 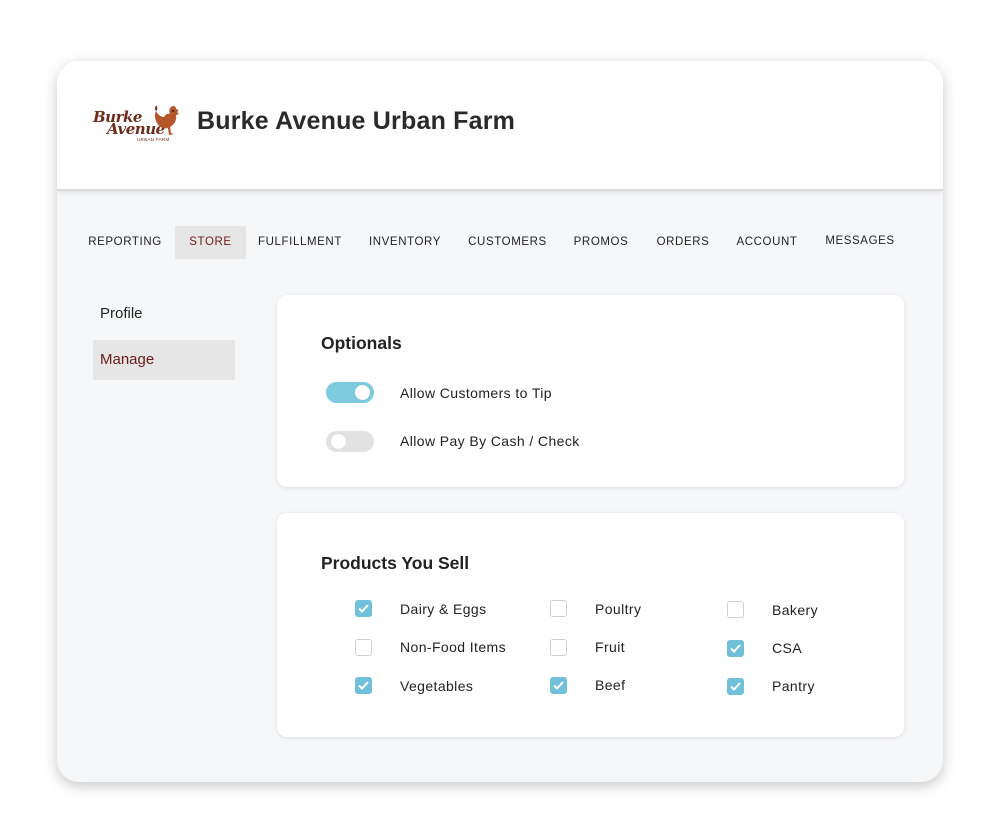 I want to click on tab-account: ACCOUNT, so click(x=767, y=242).